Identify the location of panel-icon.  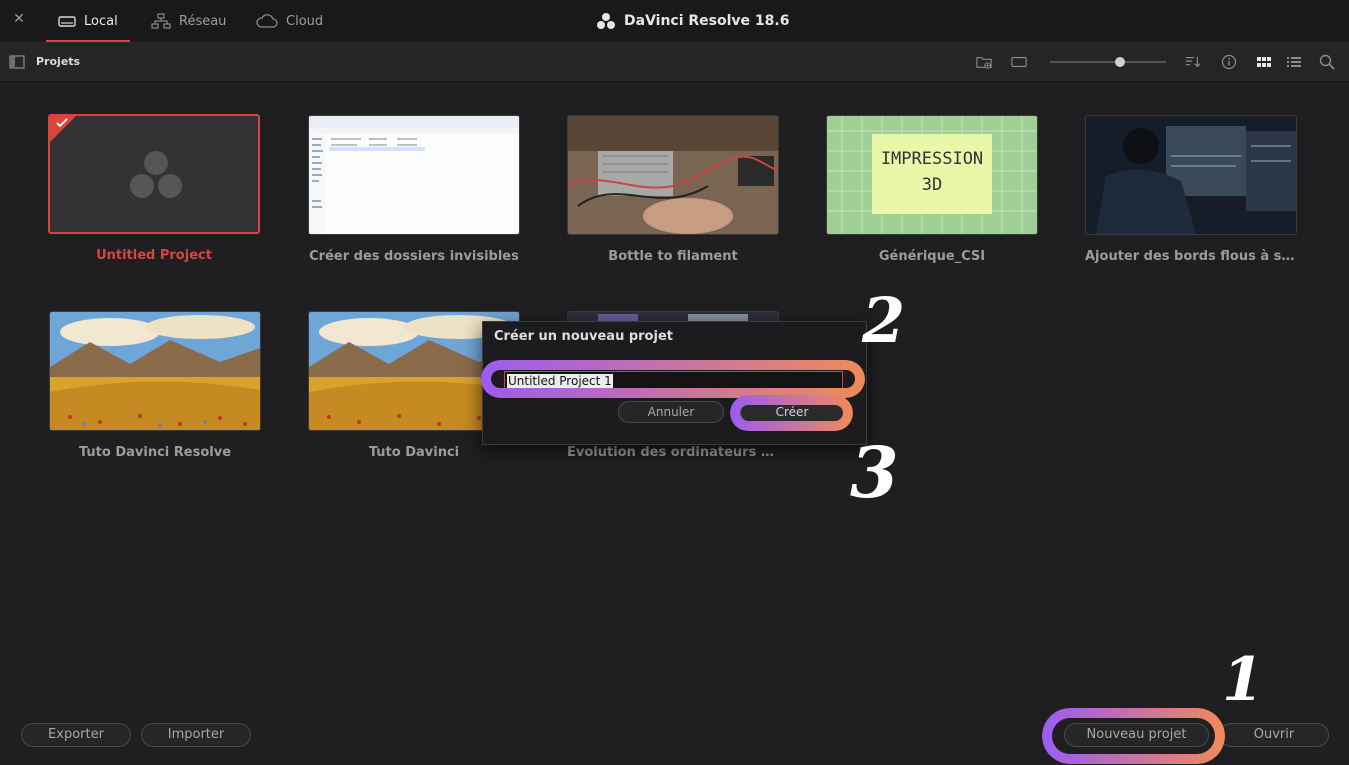
(1019, 62).